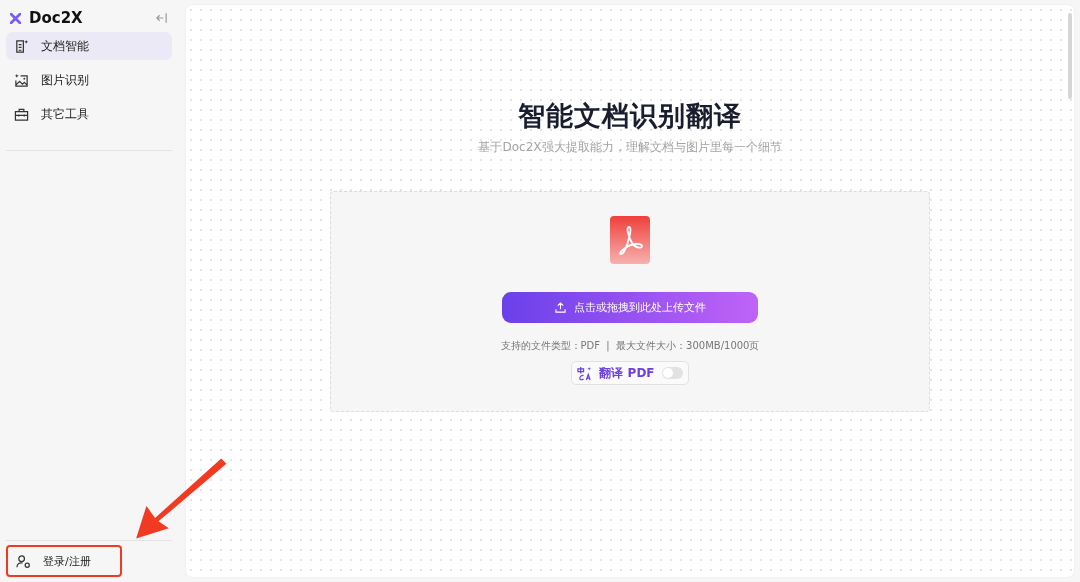 The height and width of the screenshot is (582, 1080). What do you see at coordinates (89, 46) in the screenshot?
I see `sidebar-item: 文档智能` at bounding box center [89, 46].